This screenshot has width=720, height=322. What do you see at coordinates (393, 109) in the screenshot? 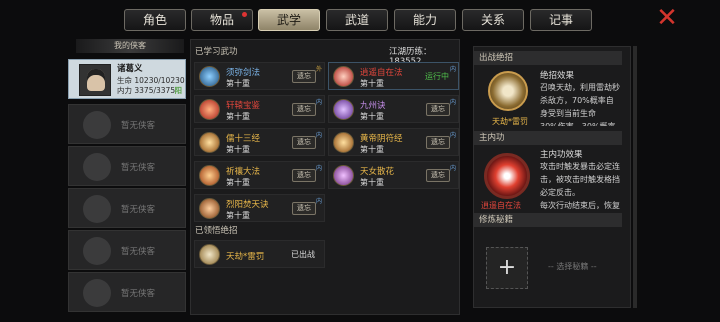
I see `skill-card: 九州诀 第十重 遗忘 内` at bounding box center [393, 109].